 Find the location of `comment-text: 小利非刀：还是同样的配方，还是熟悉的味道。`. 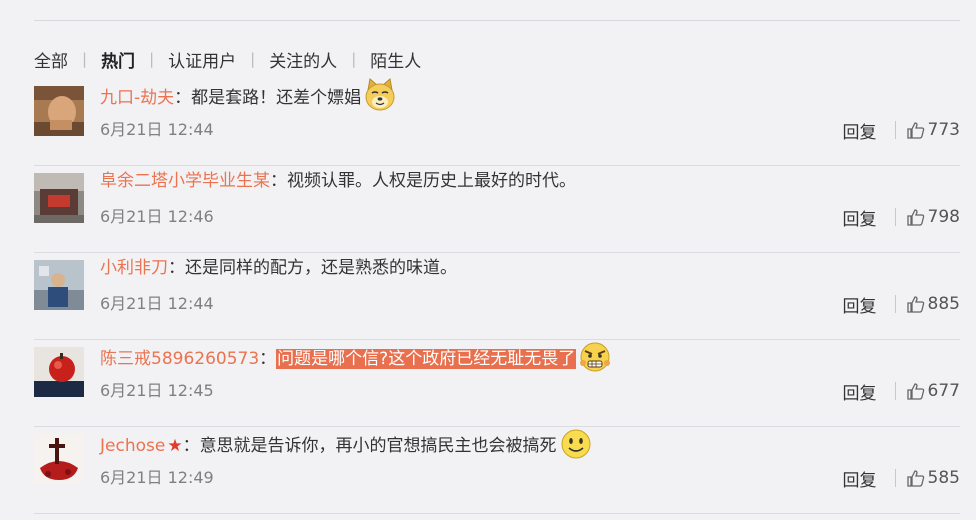

comment-text: 小利非刀：还是同样的配方，还是熟悉的味道。 is located at coordinates (278, 268).